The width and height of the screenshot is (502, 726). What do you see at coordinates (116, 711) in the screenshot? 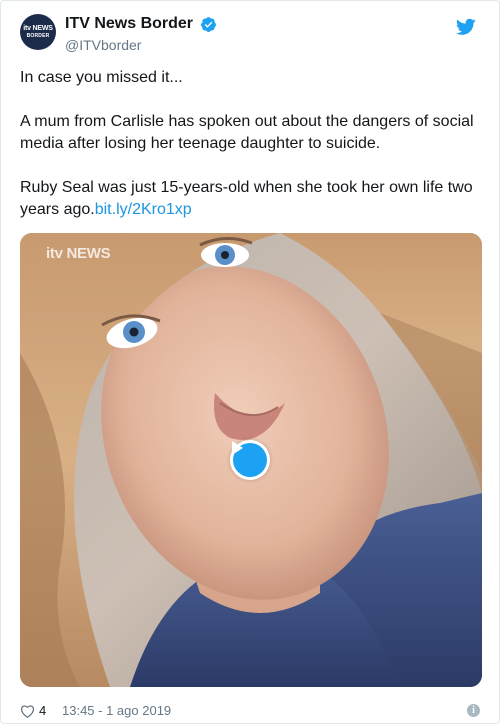
I see `tweet-timestamp: 13:45 - 1 ago 2019` at bounding box center [116, 711].